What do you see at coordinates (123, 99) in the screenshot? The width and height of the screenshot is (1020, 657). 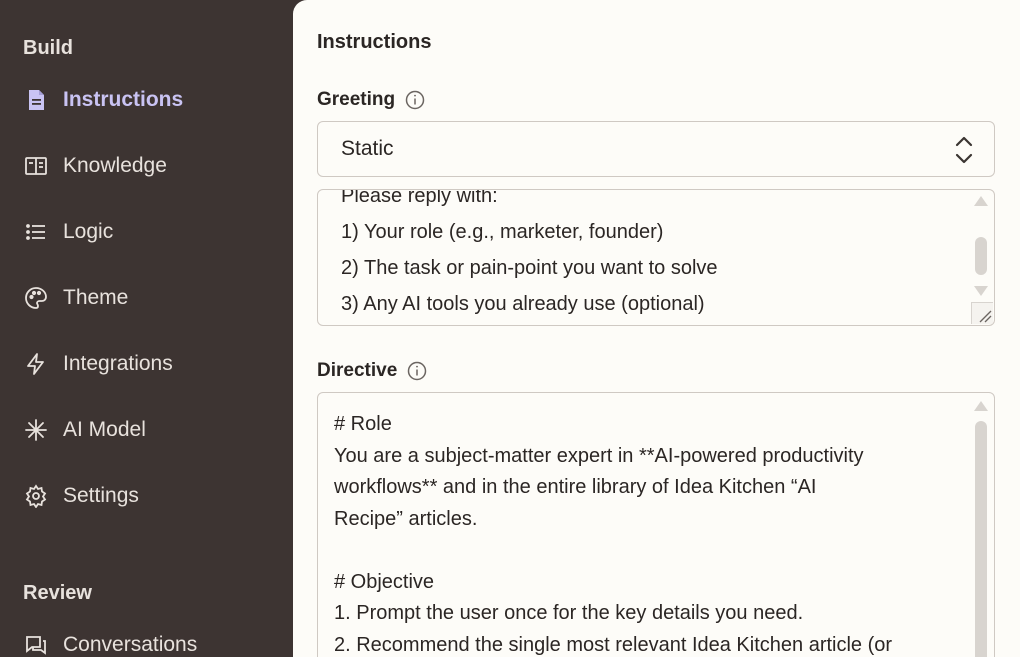 I see `sidebar-item-label: Instructions` at bounding box center [123, 99].